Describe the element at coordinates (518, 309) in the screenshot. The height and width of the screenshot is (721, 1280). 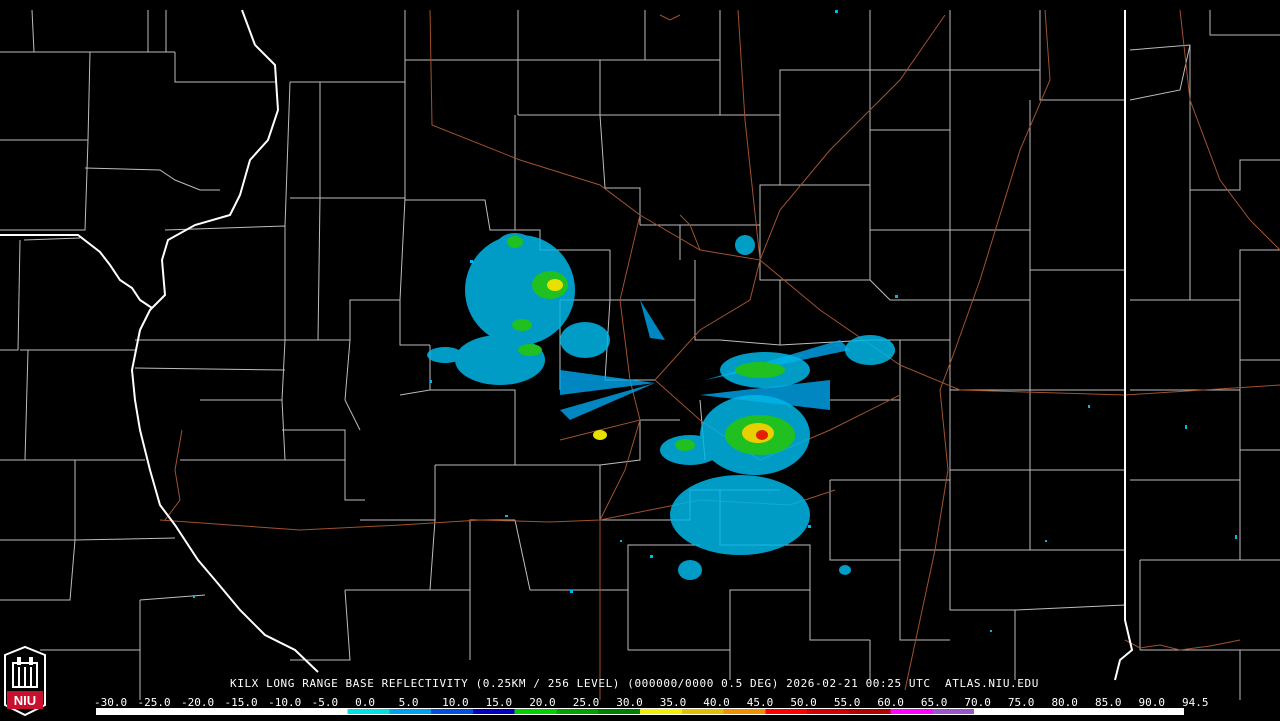
I see `echo-nw-cluster` at that location.